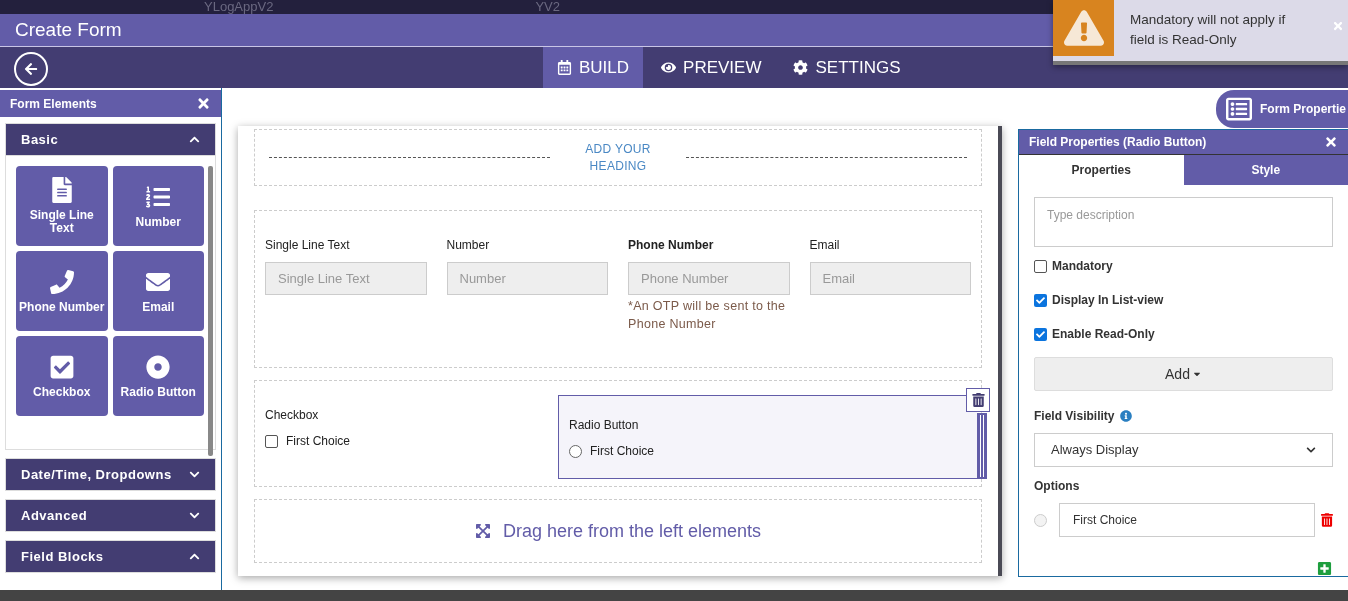  What do you see at coordinates (564, 67) in the screenshot?
I see `calendar-icon` at bounding box center [564, 67].